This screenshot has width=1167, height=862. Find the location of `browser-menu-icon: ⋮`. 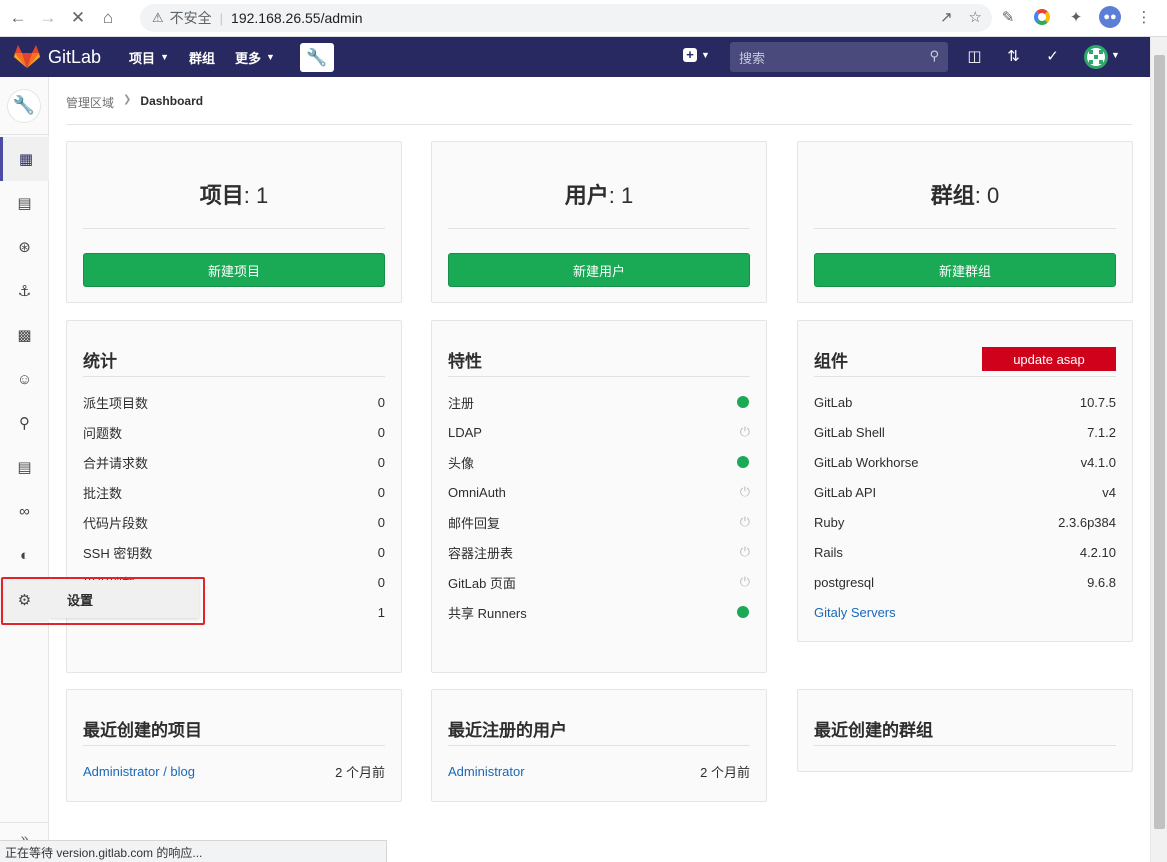

browser-menu-icon: ⋮ is located at coordinates (1144, 17).